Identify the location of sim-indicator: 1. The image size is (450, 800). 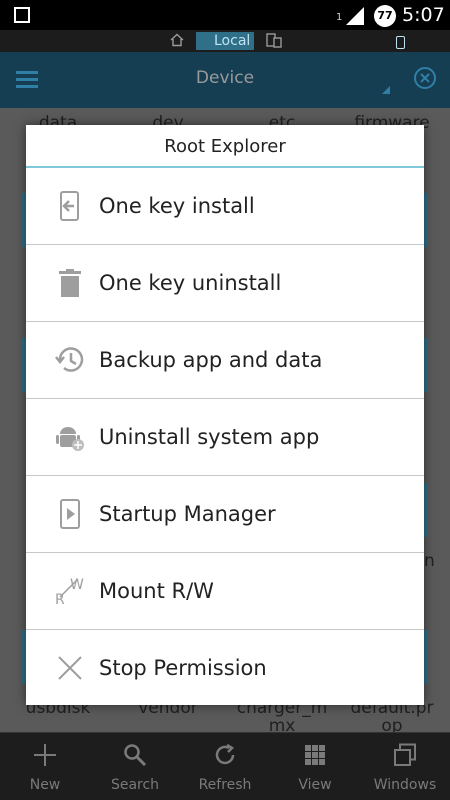
(339, 17).